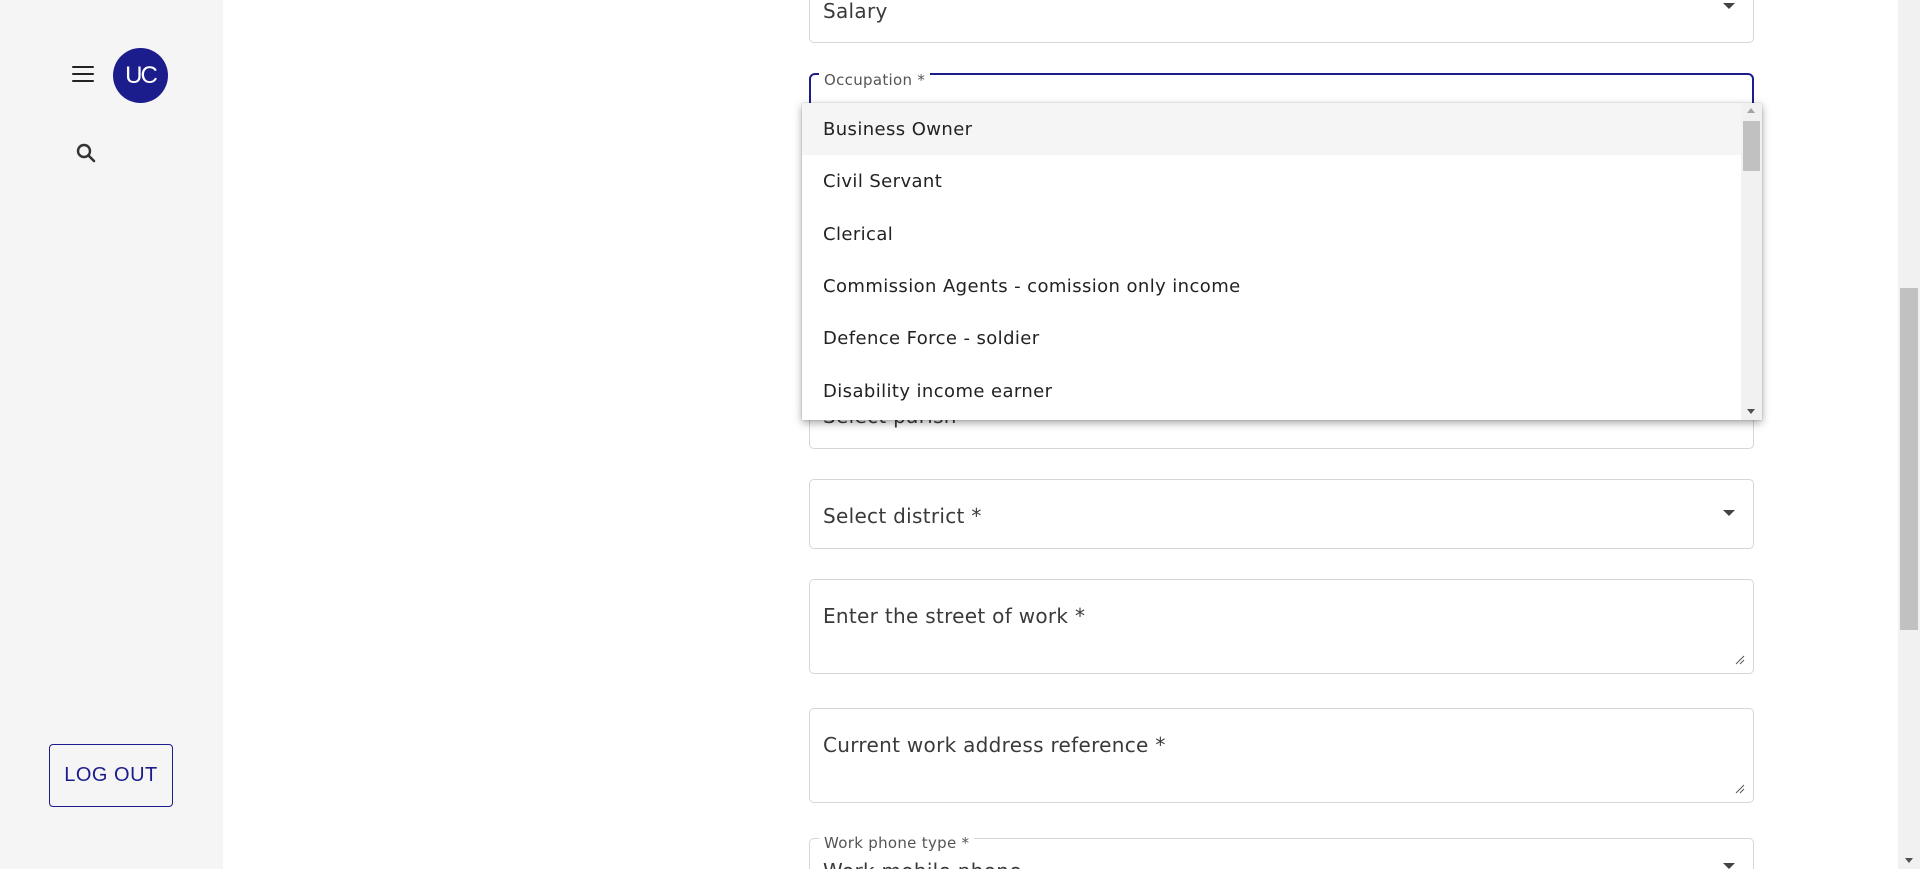  Describe the element at coordinates (1909, 459) in the screenshot. I see `page-scrollbar-thumb` at that location.